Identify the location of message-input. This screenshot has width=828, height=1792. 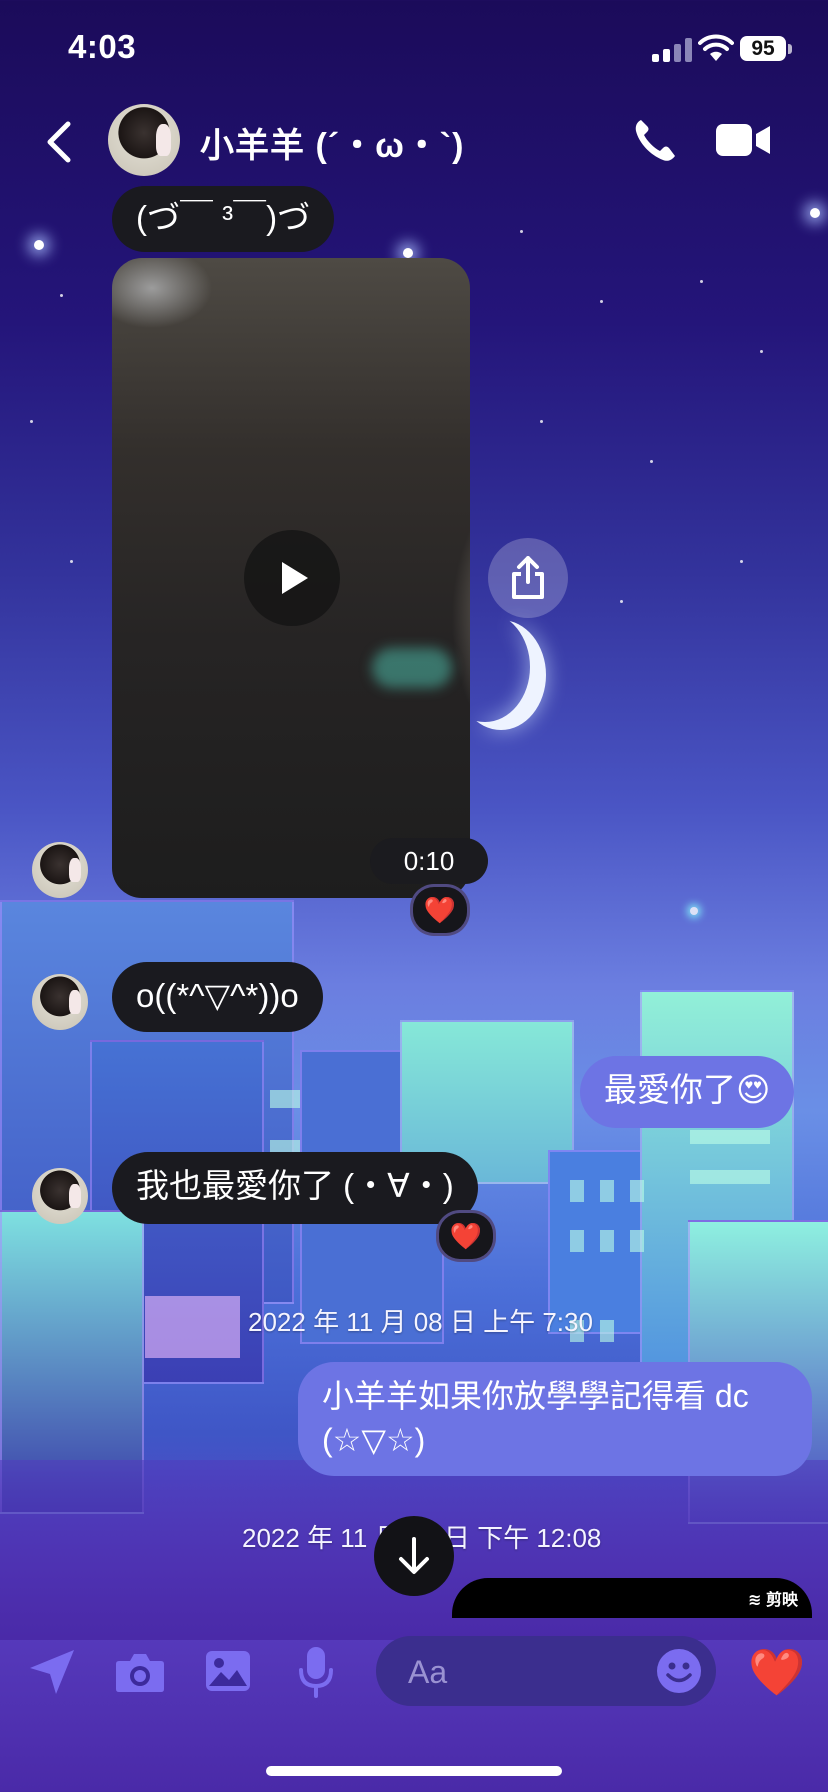
(523, 1672).